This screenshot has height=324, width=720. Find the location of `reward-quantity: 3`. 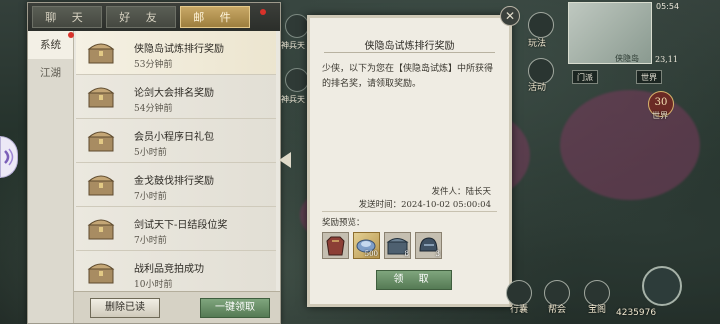

reward-quantity: 3 is located at coordinates (437, 254).